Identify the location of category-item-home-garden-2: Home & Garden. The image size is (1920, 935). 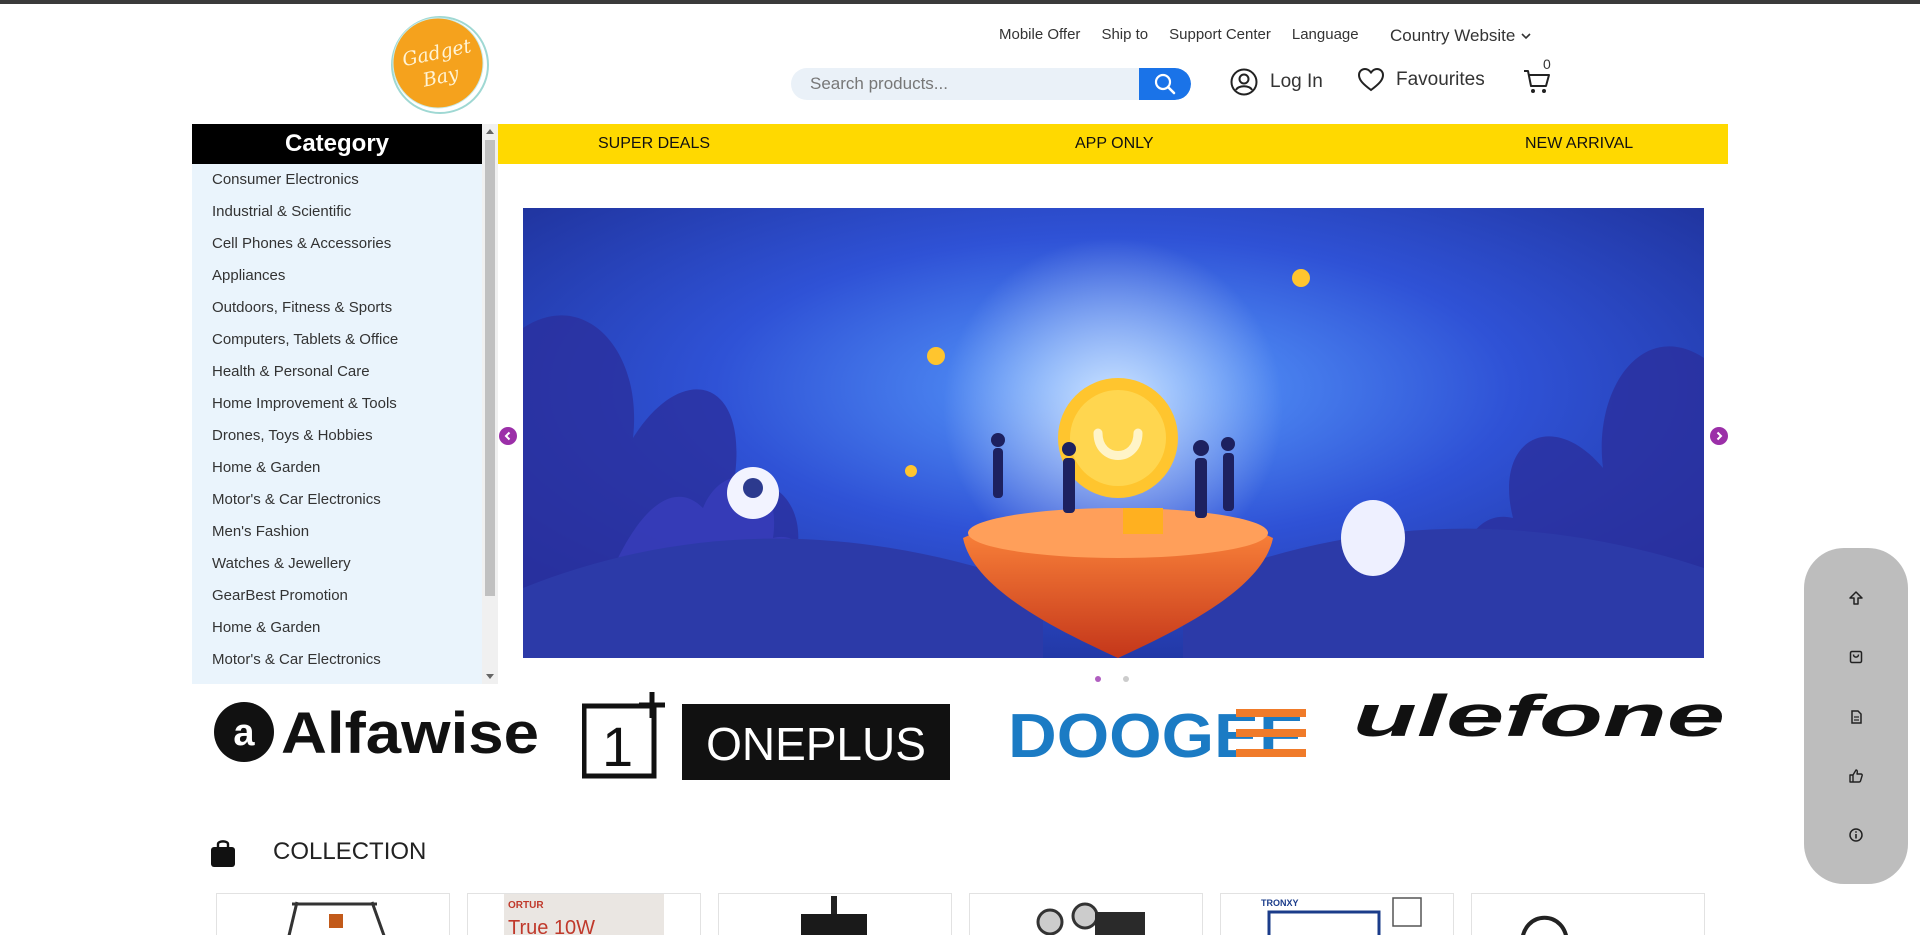
(337, 628).